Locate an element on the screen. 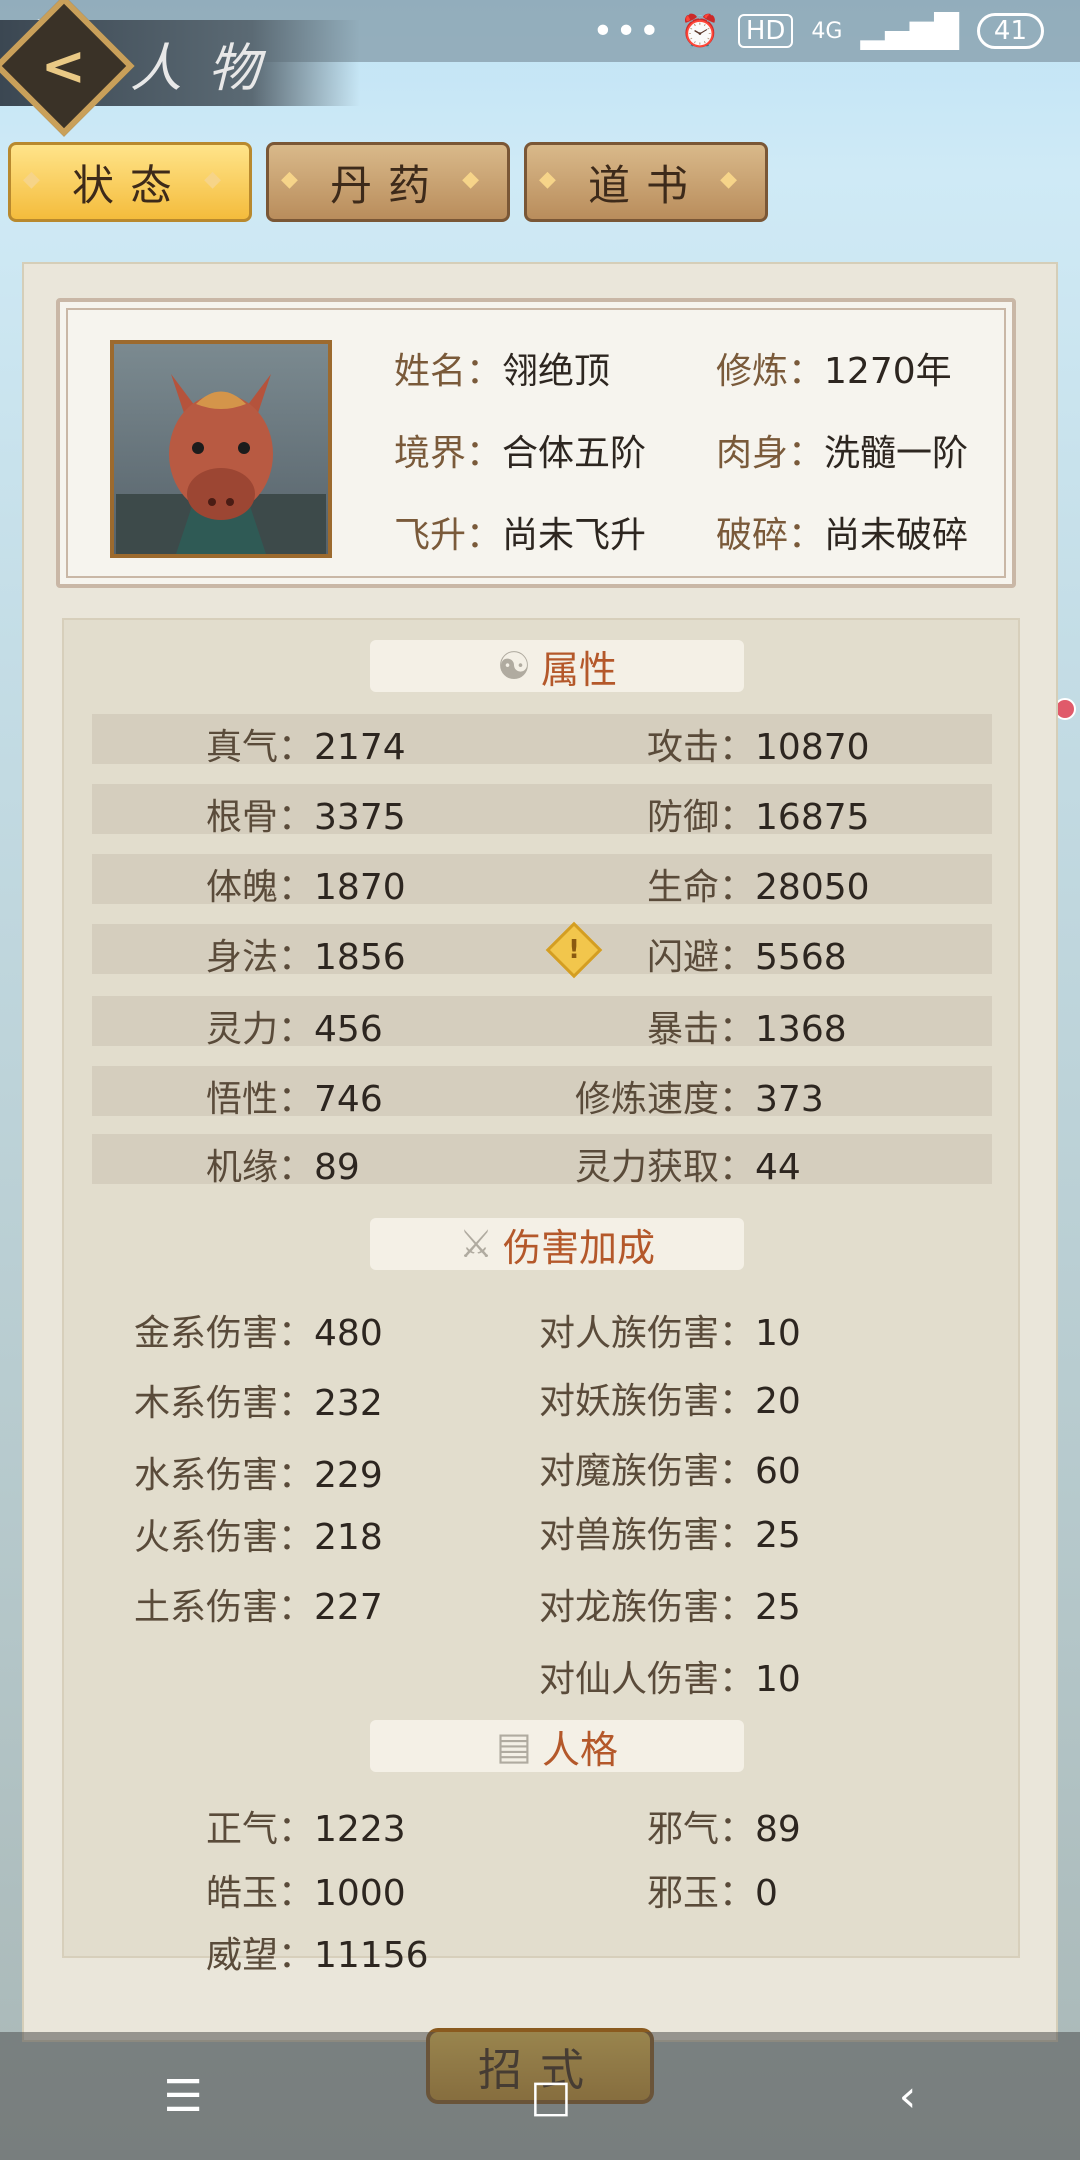  stat-entry: 生命：28050 is located at coordinates (758, 887).